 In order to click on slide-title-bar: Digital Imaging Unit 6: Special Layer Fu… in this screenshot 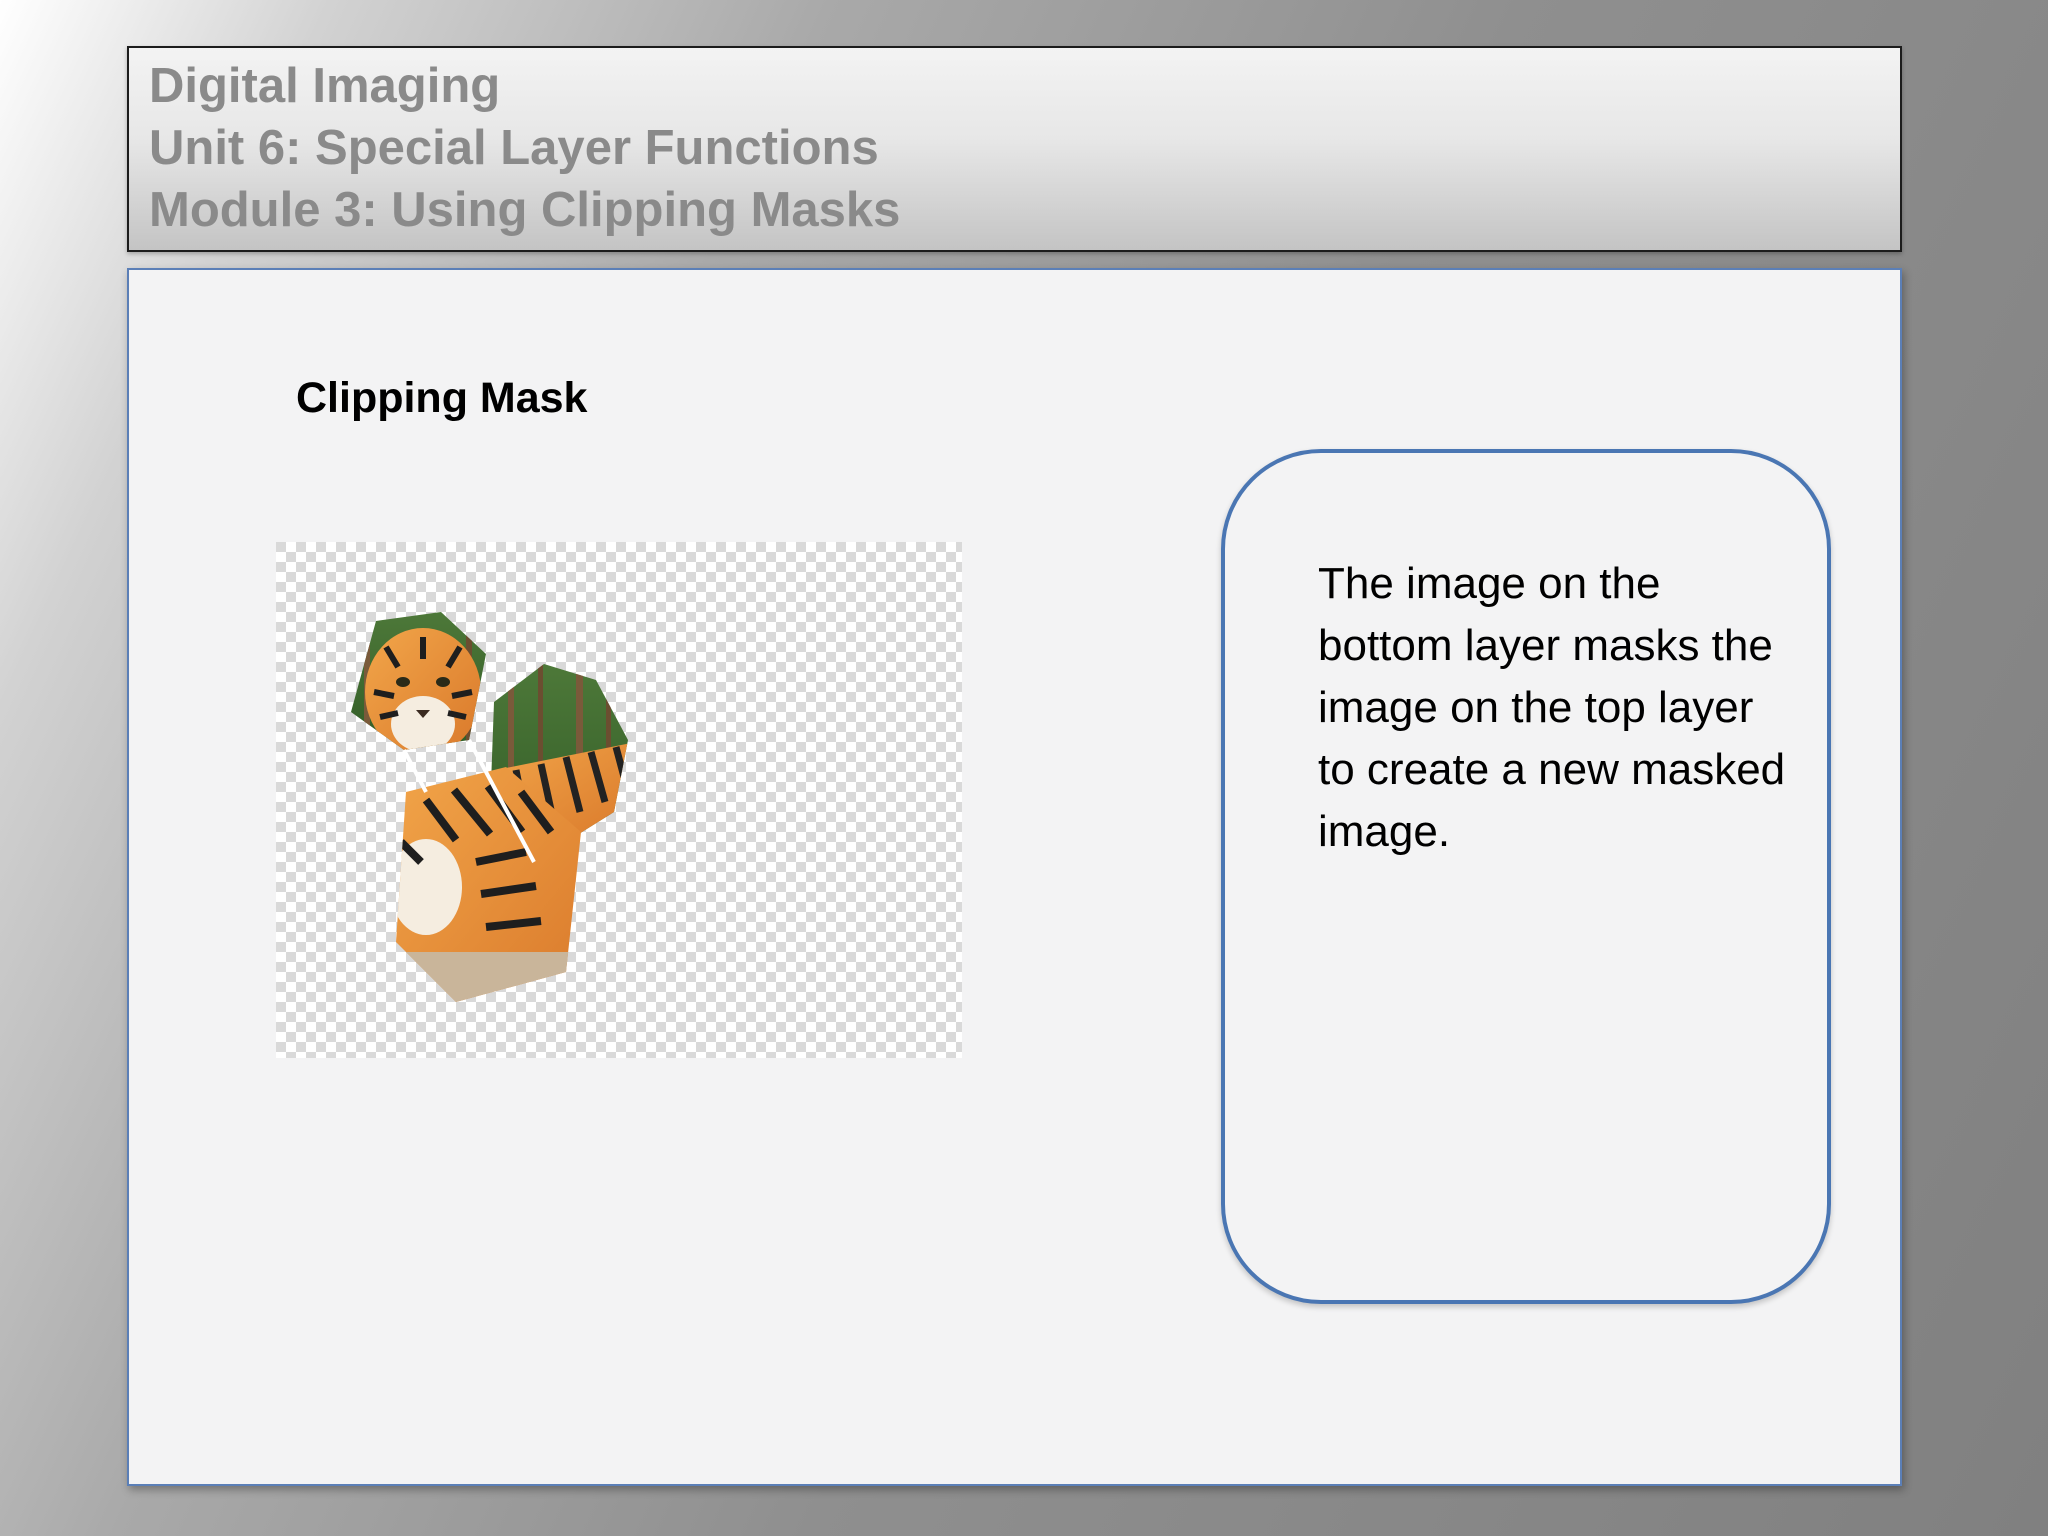, I will do `click(1014, 149)`.